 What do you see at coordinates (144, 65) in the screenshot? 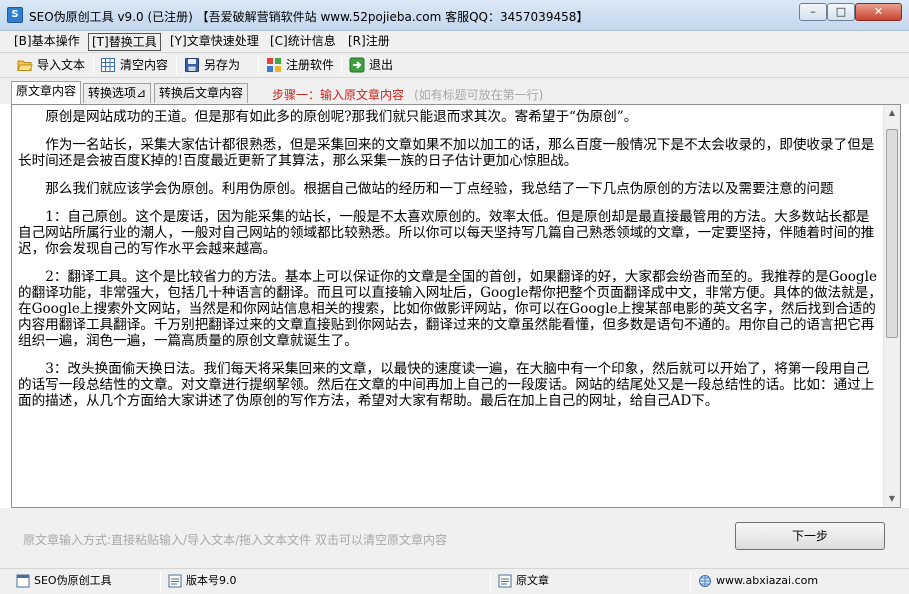
I see `clear-content-label: 清空内容` at bounding box center [144, 65].